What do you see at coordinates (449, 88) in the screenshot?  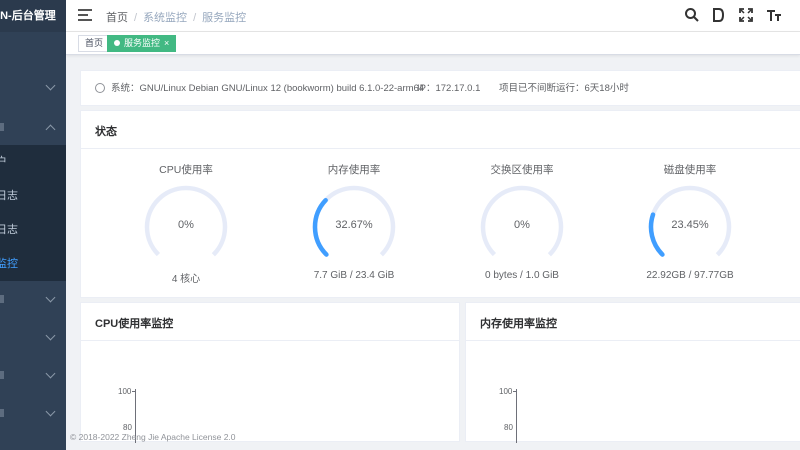 I see `ip-info-text: IP：172.17.0.1` at bounding box center [449, 88].